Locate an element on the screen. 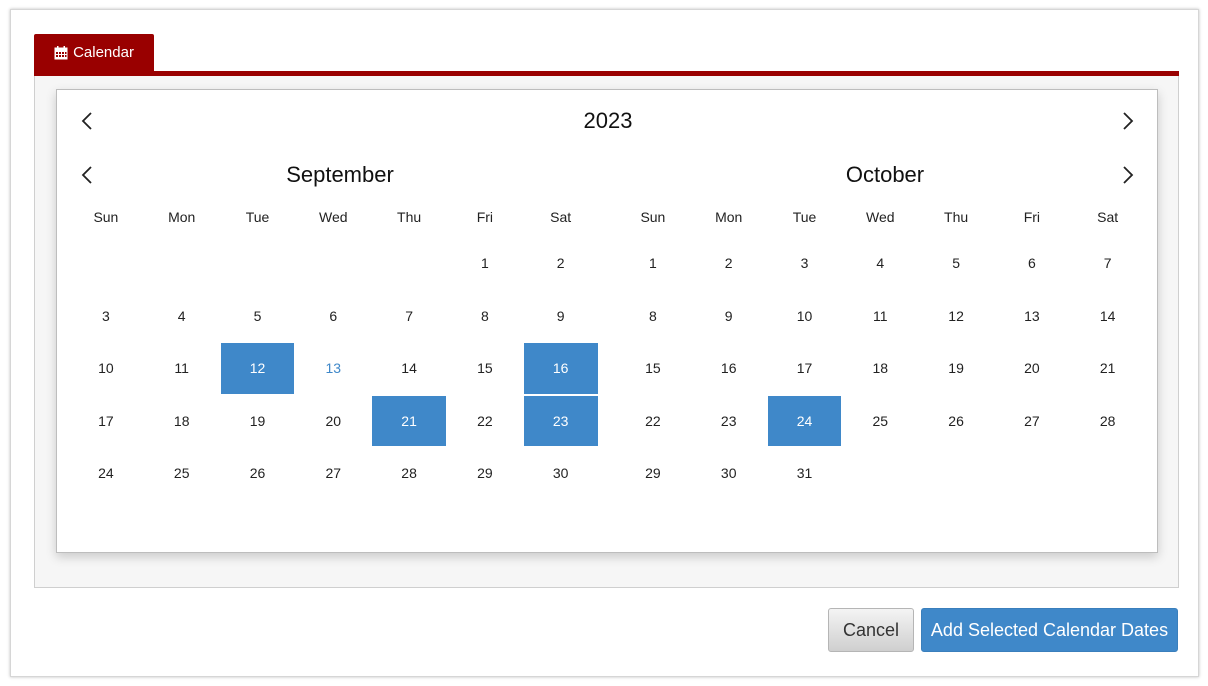  weekday-label: Mon is located at coordinates (729, 217).